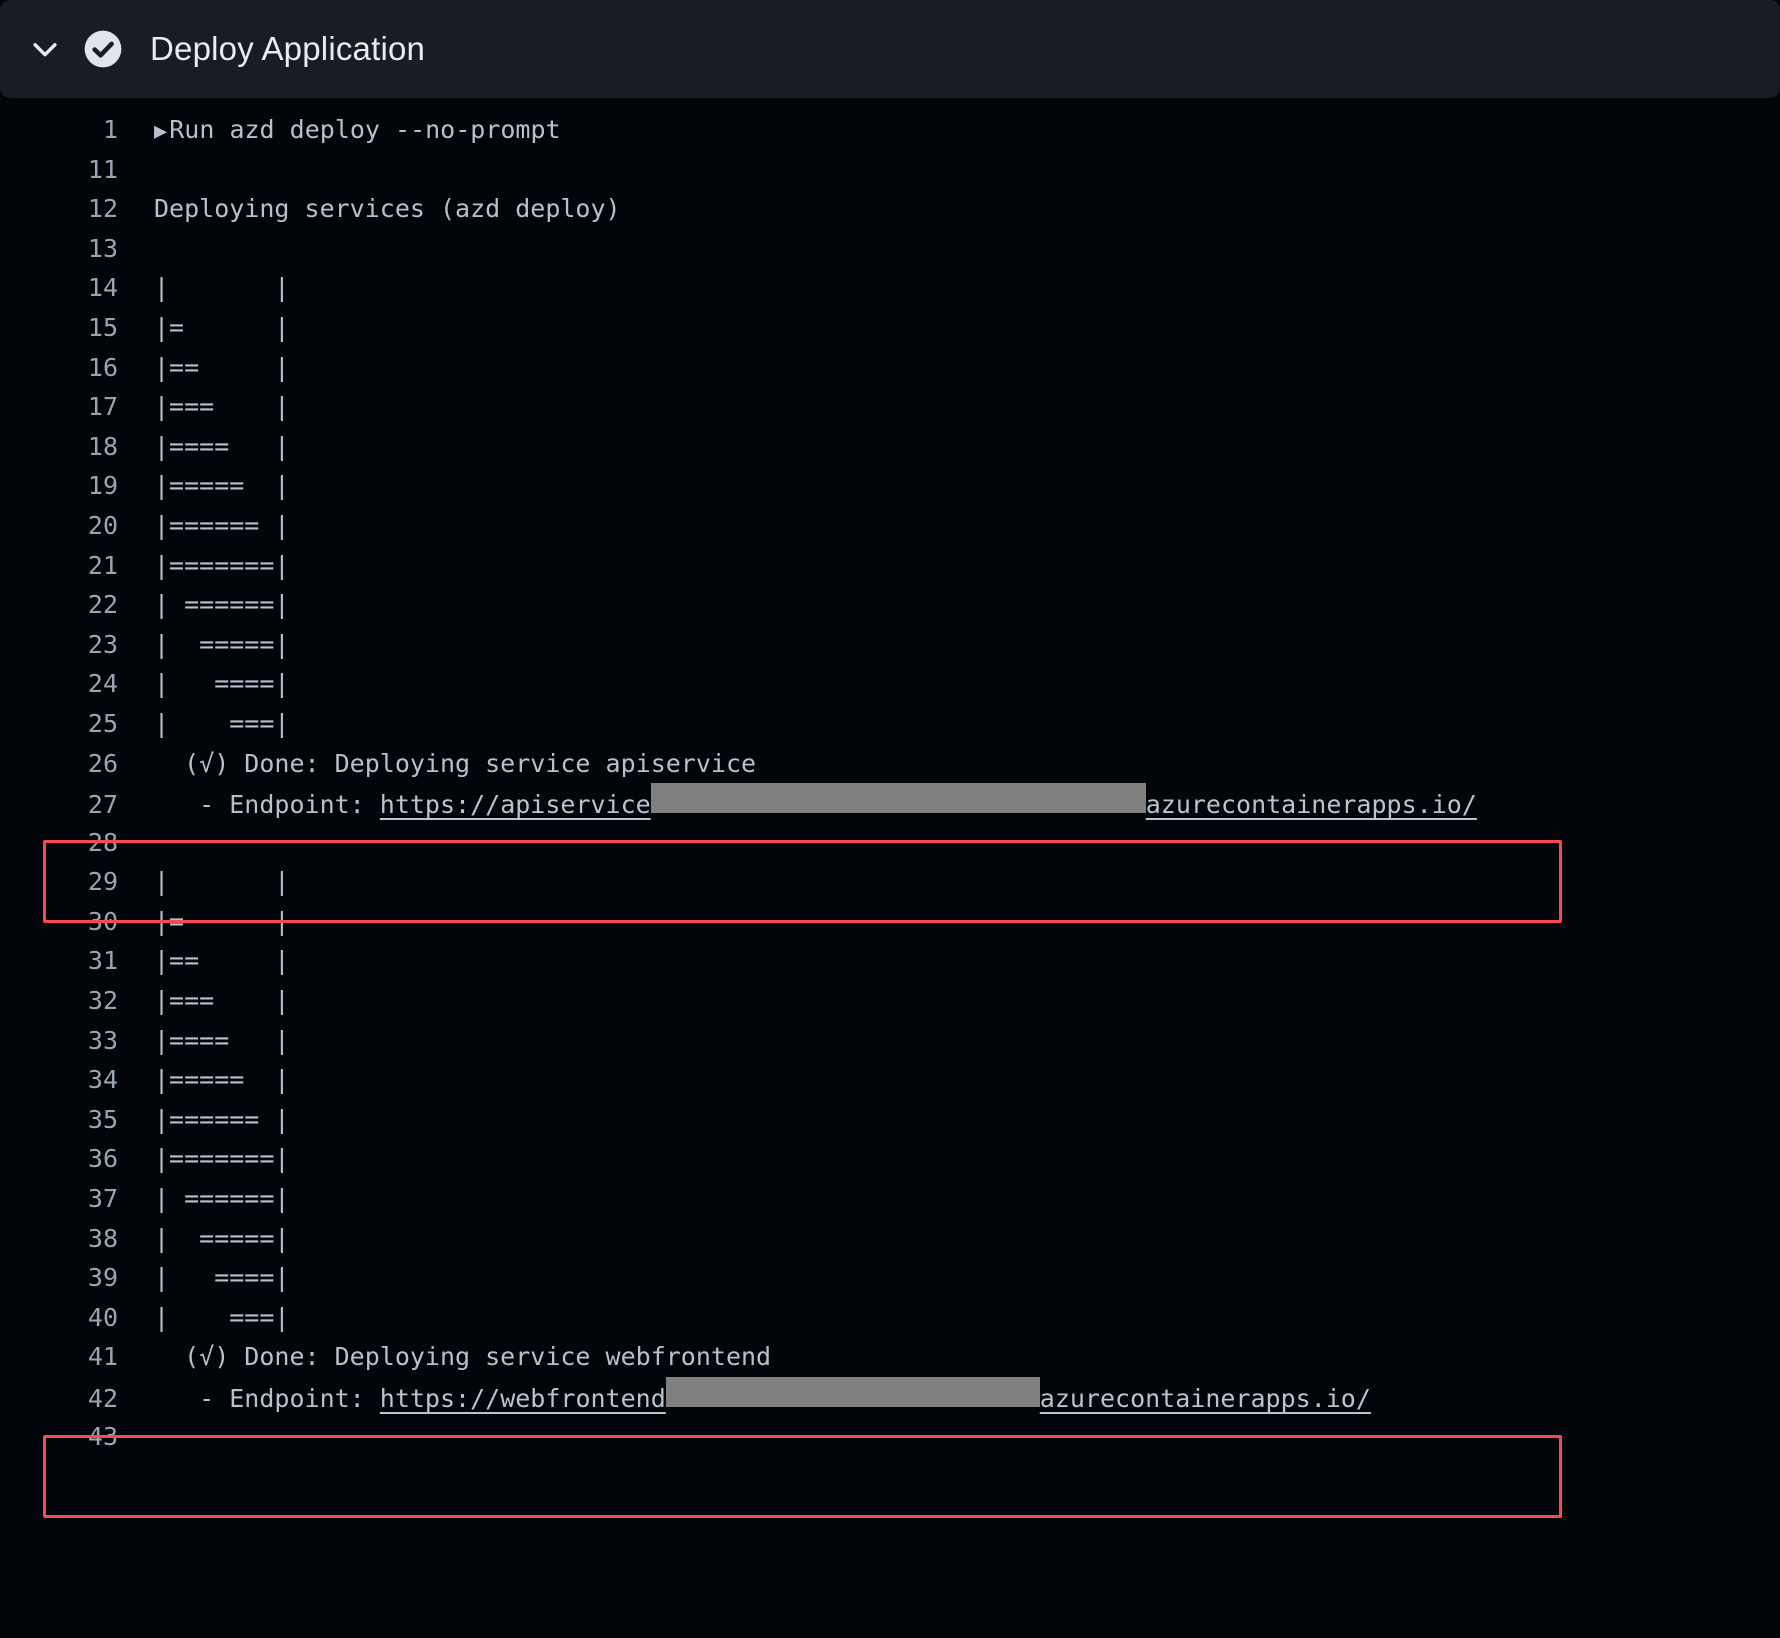  I want to click on line-number: 28, so click(102, 842).